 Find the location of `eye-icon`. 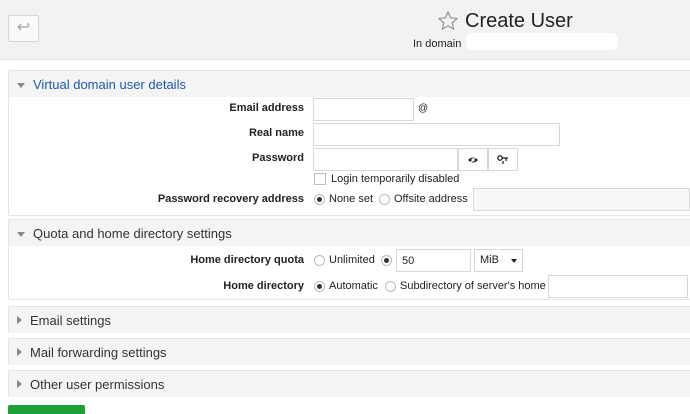

eye-icon is located at coordinates (473, 159).